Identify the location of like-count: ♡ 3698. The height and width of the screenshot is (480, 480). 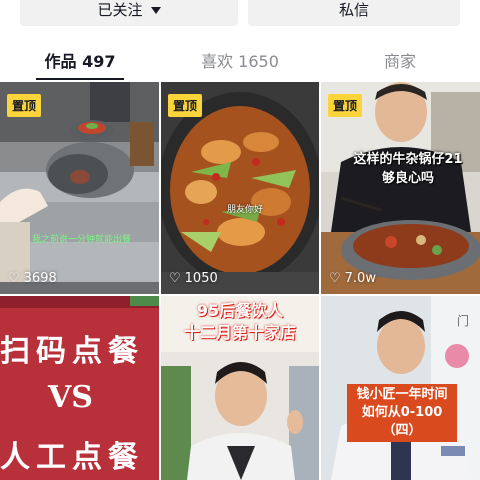
(32, 278).